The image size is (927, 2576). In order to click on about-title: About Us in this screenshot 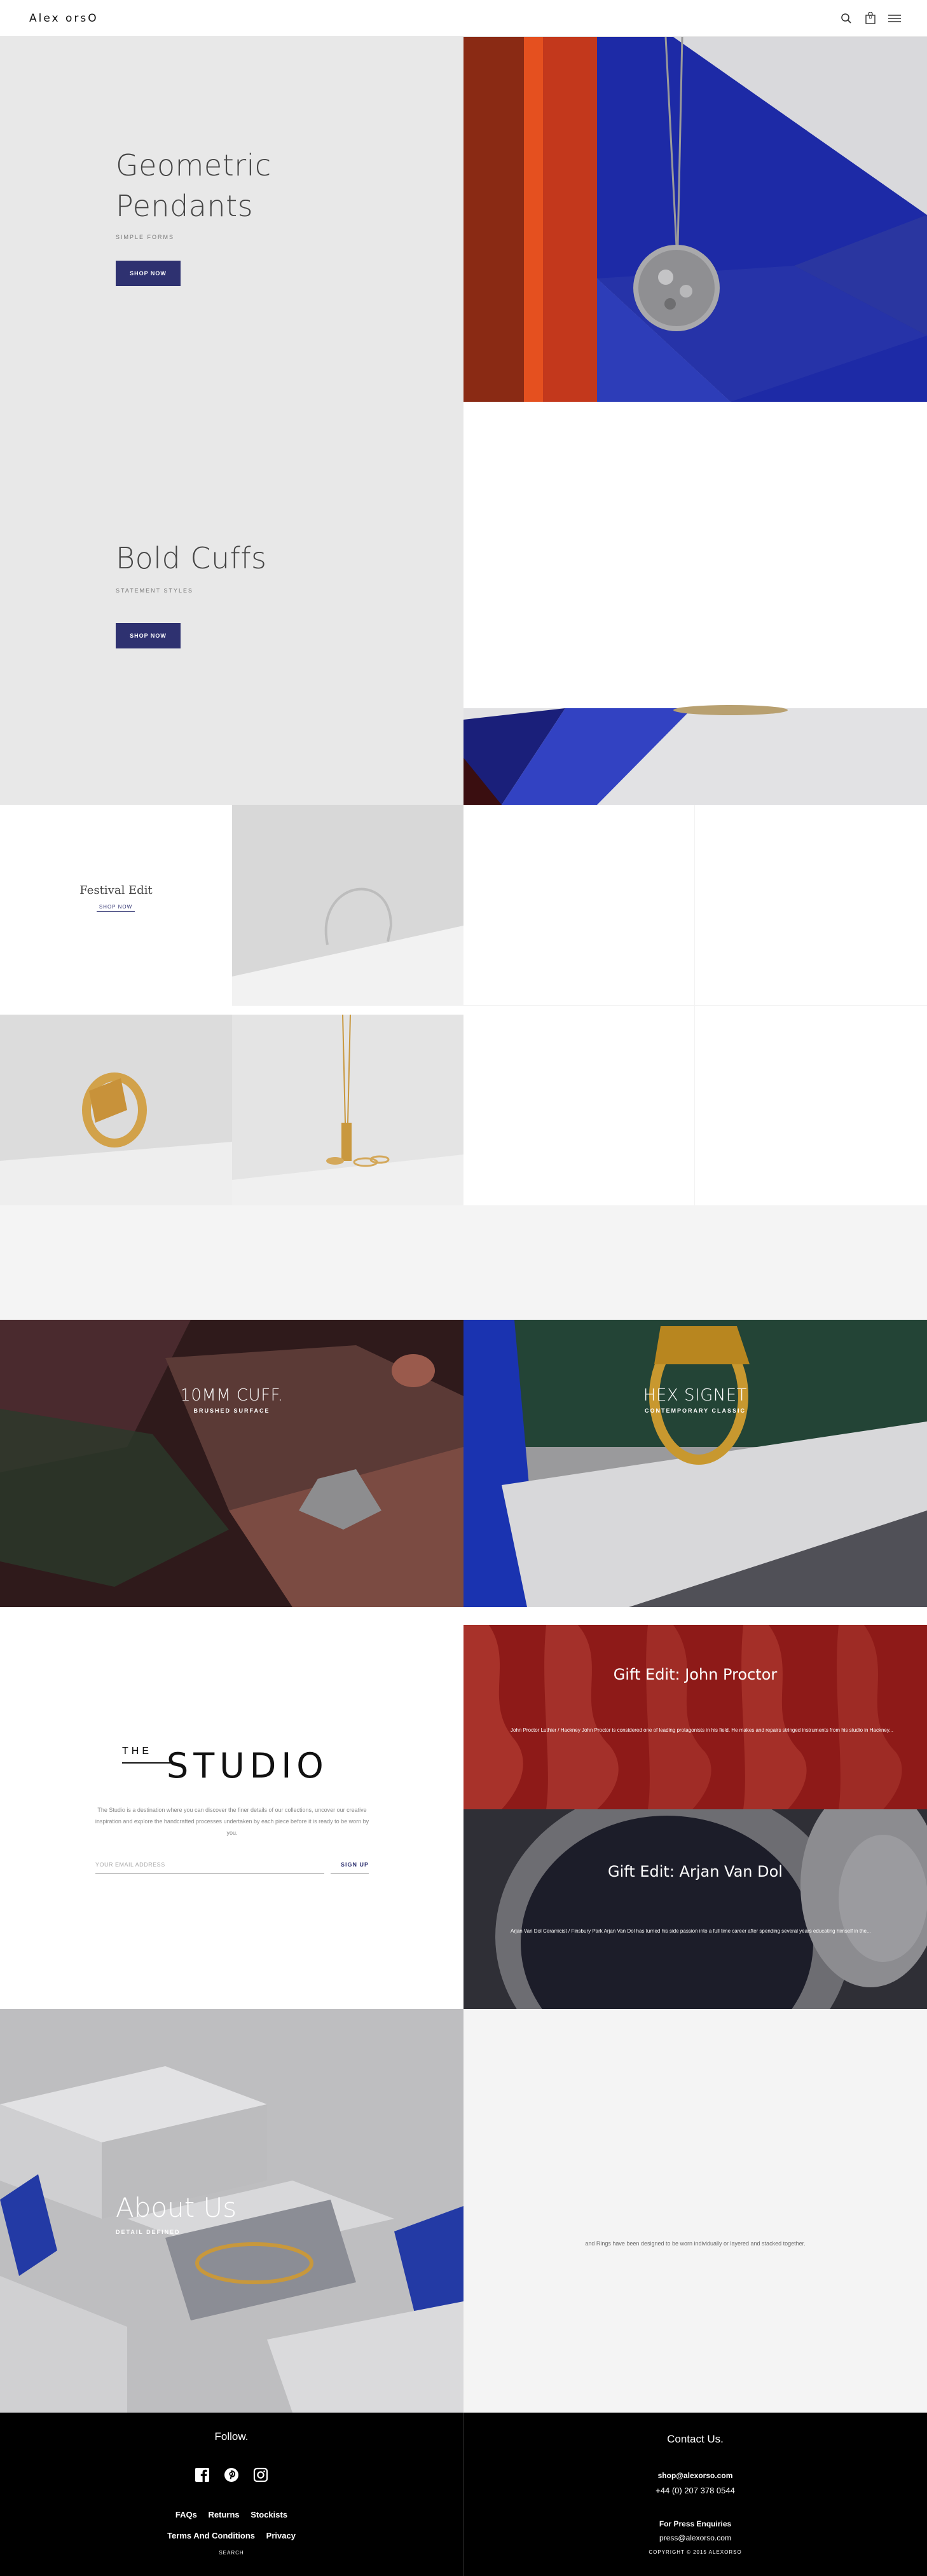, I will do `click(177, 2207)`.